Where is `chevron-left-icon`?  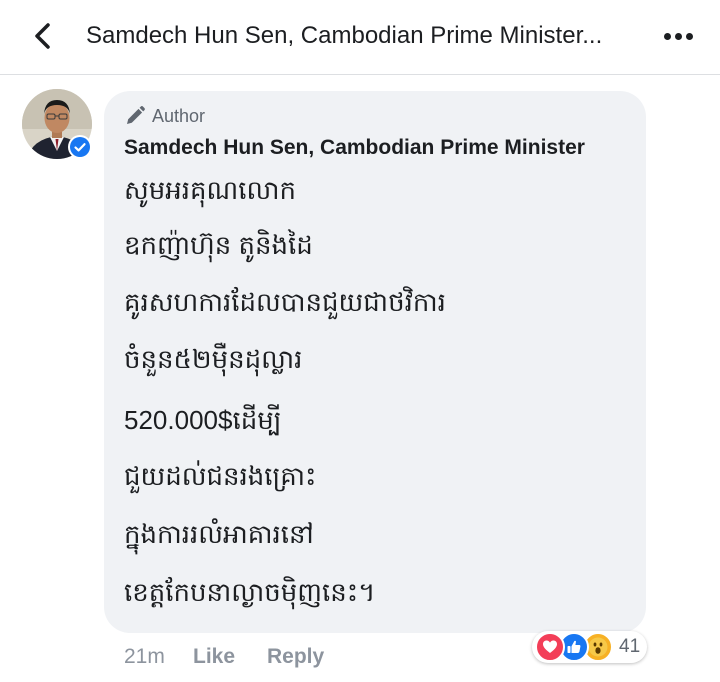
chevron-left-icon is located at coordinates (42, 36).